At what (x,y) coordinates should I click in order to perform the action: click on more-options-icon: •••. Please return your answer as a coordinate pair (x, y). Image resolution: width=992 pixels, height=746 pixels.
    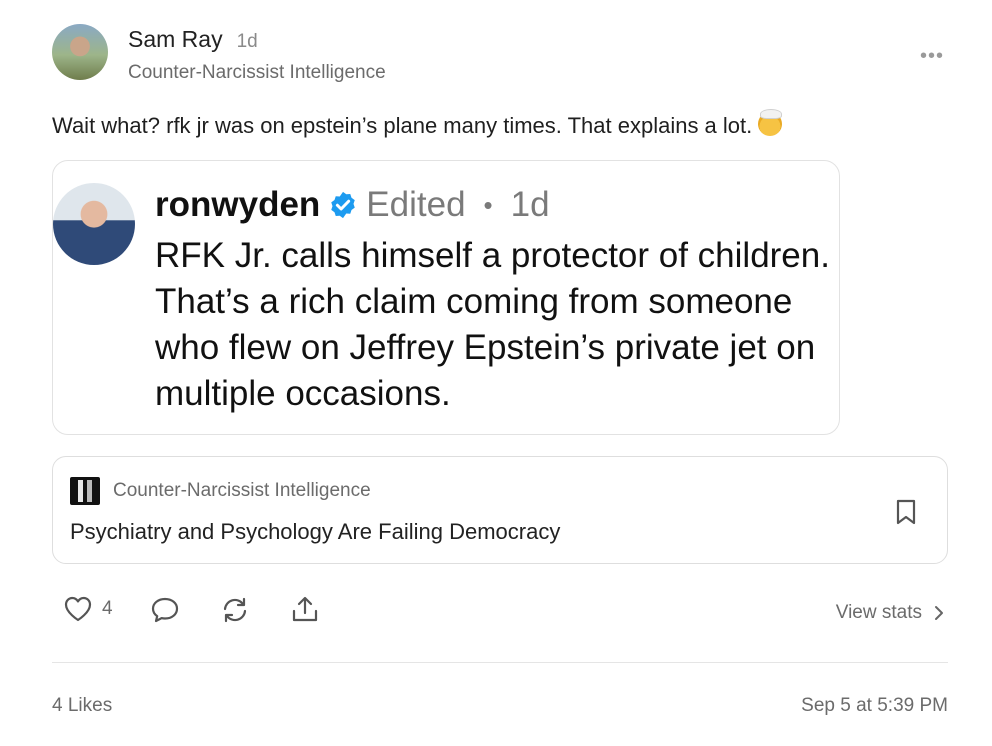
    Looking at the image, I should click on (932, 56).